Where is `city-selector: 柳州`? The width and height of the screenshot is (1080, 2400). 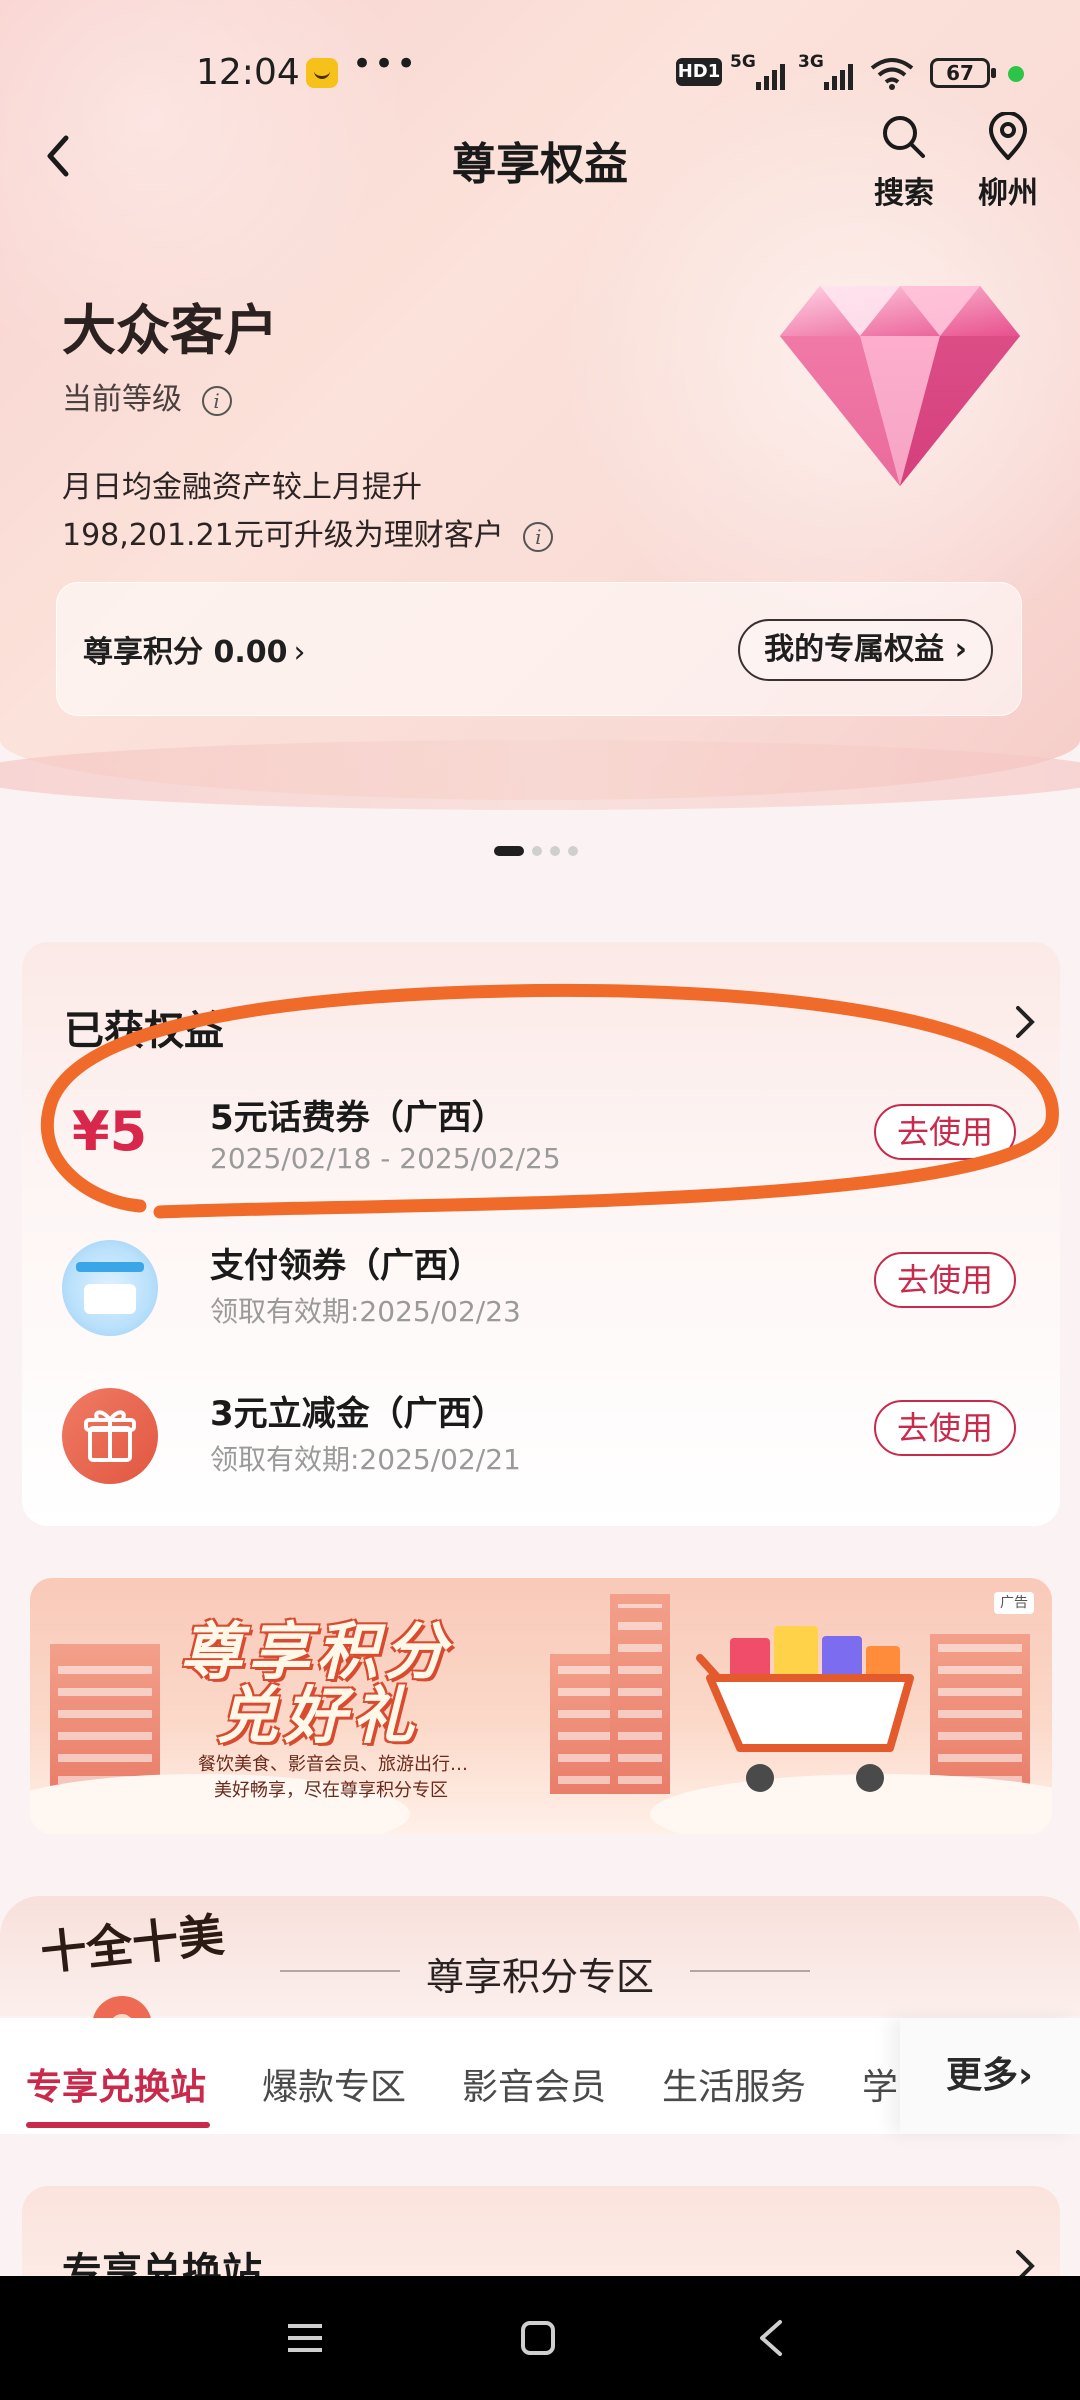
city-selector: 柳州 is located at coordinates (1008, 162).